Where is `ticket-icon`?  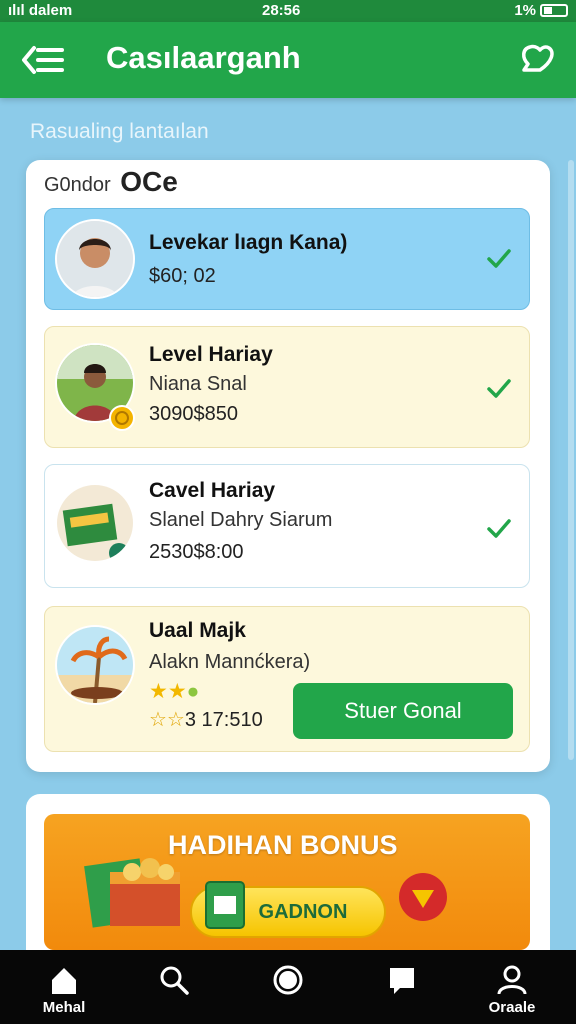 ticket-icon is located at coordinates (225, 905).